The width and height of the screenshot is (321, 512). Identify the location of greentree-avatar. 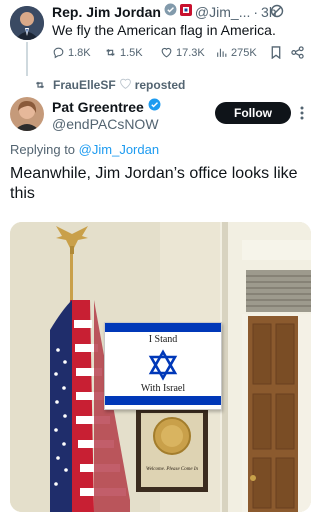
(27, 114).